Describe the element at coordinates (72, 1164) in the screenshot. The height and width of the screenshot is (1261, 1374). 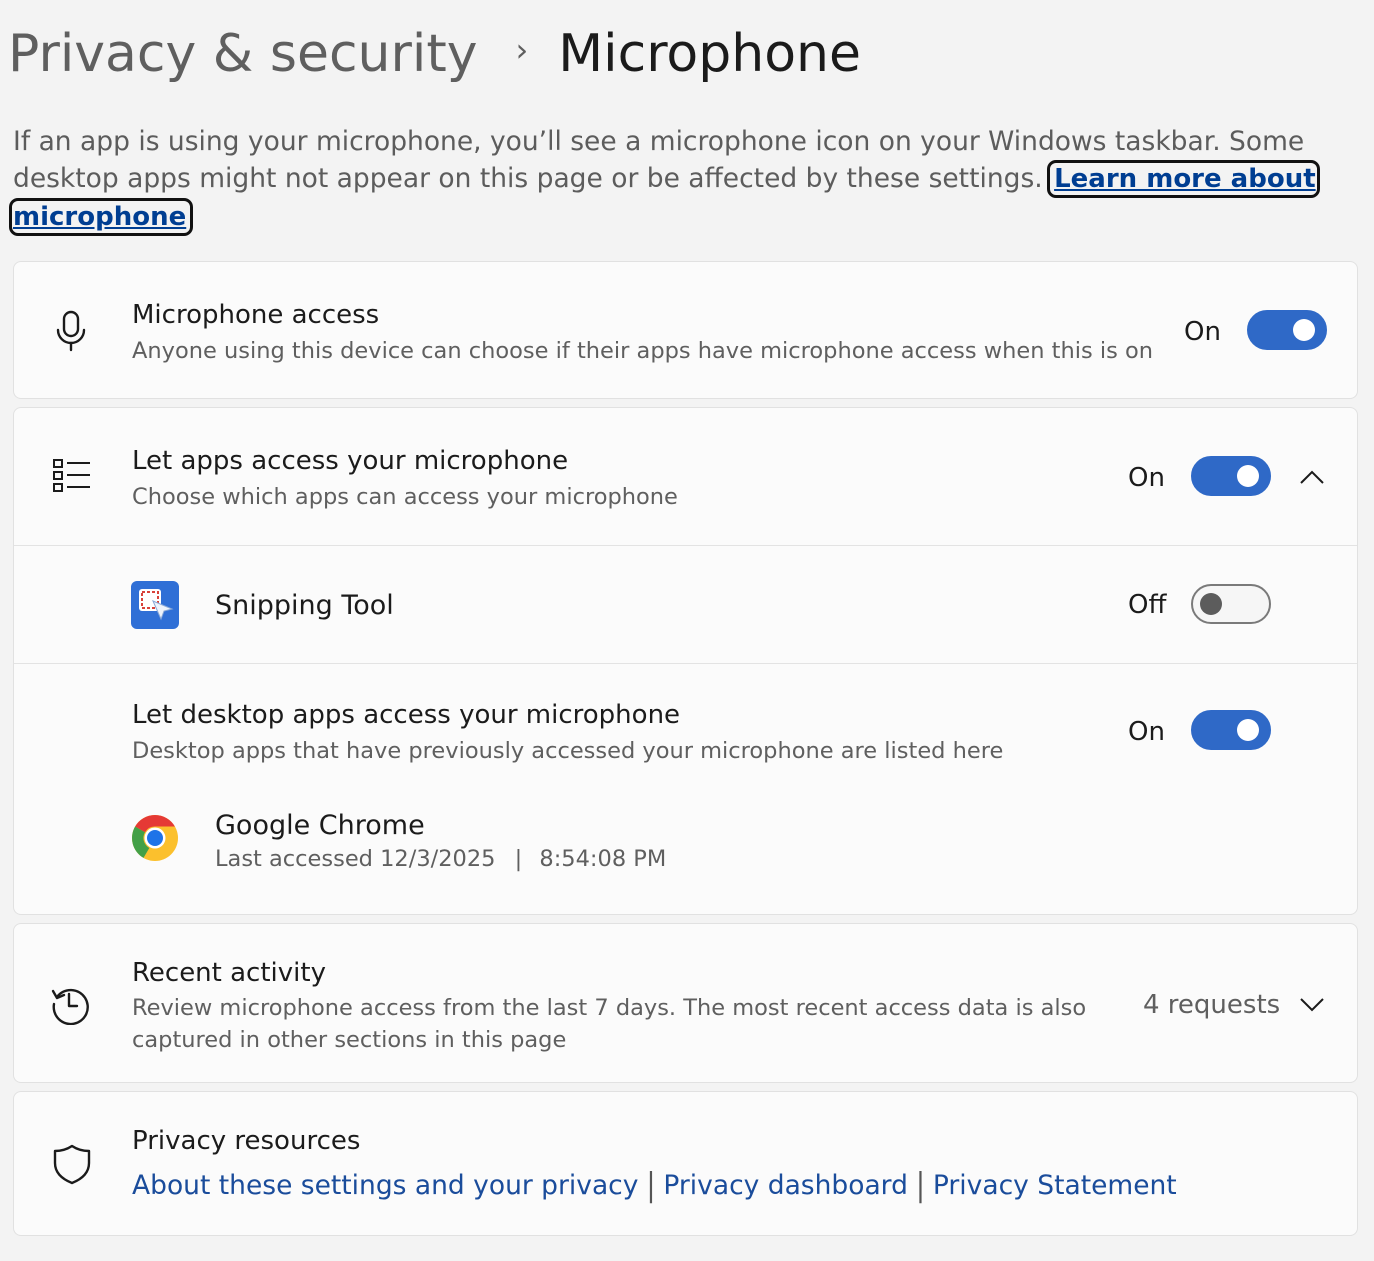
I see `shield-icon` at that location.